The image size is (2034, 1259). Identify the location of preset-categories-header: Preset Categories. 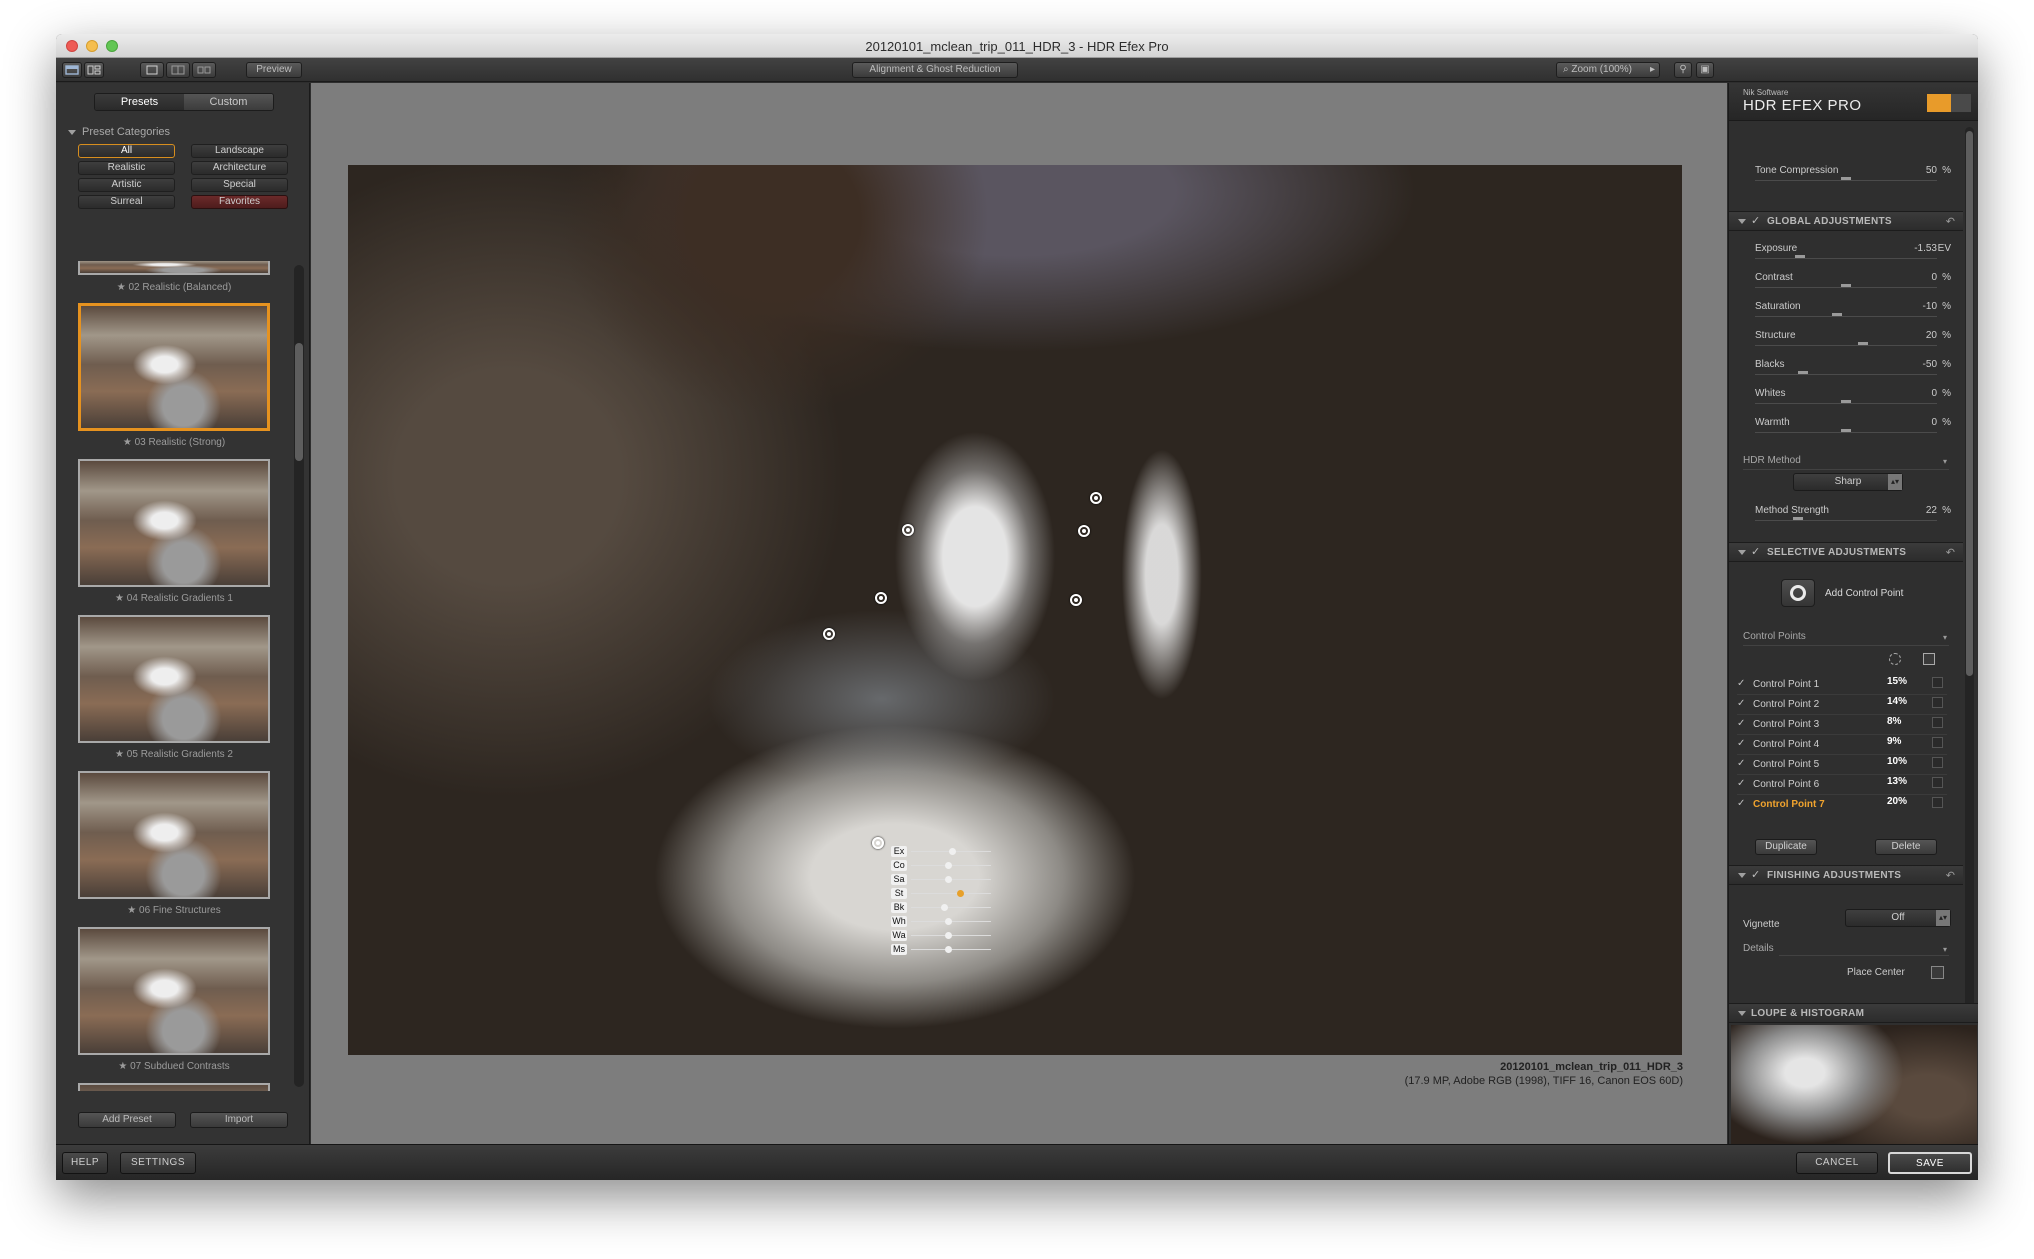
(119, 132).